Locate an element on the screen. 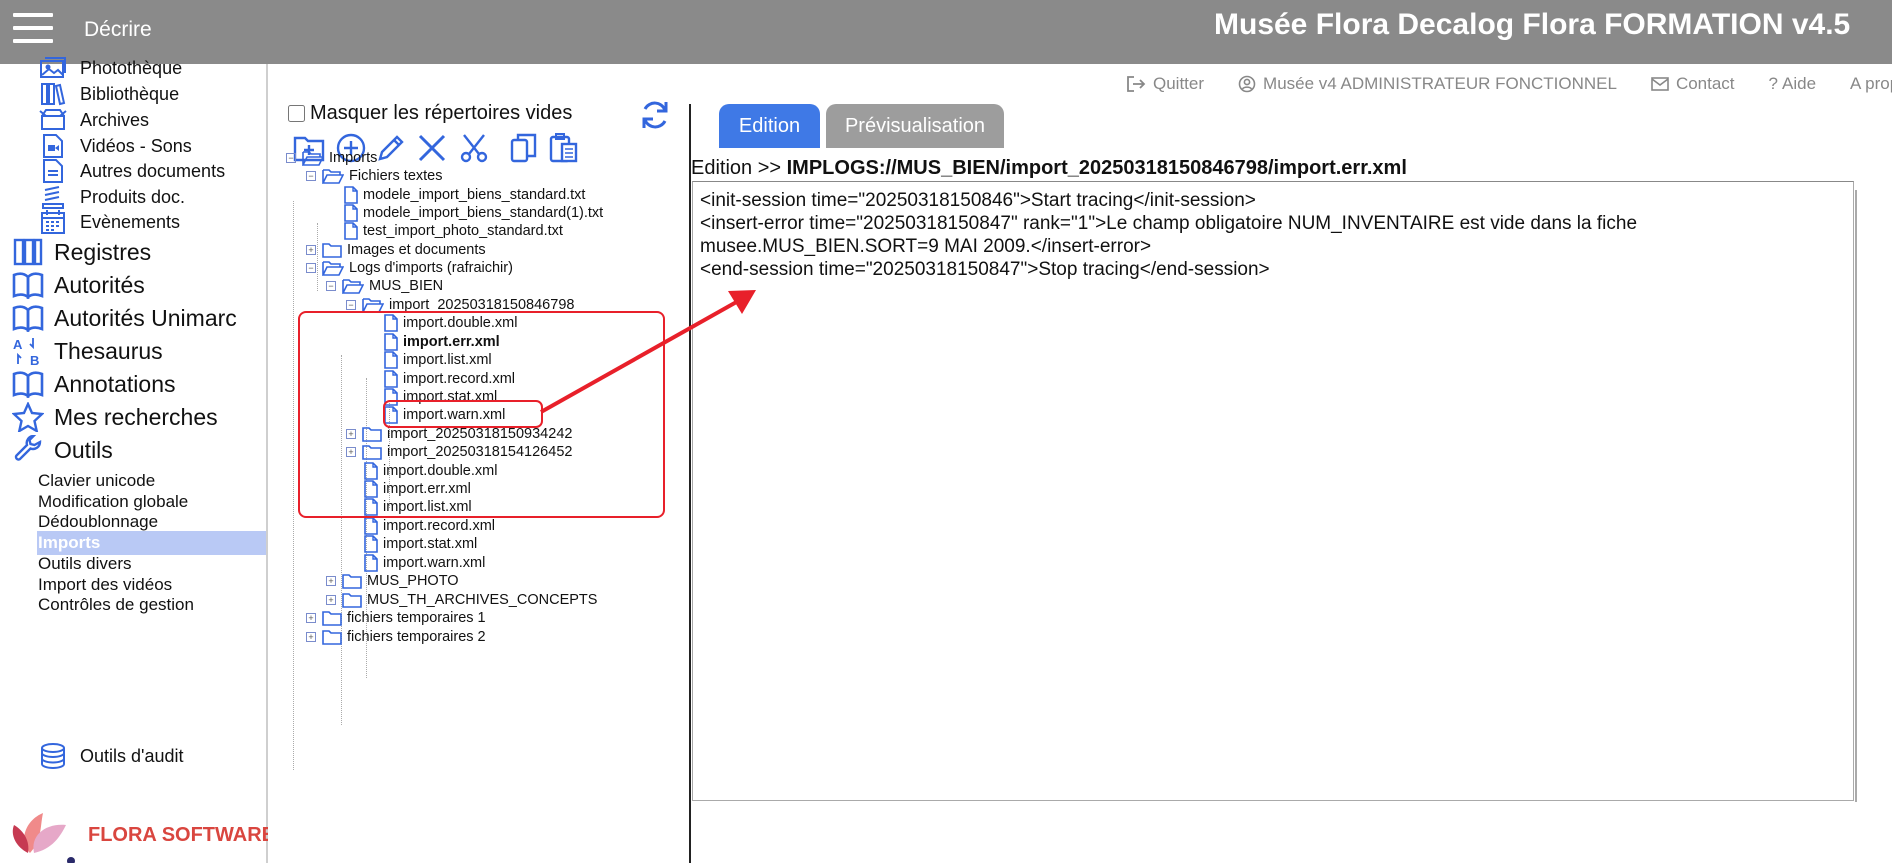 The height and width of the screenshot is (868, 1892). video-file-icon is located at coordinates (53, 146).